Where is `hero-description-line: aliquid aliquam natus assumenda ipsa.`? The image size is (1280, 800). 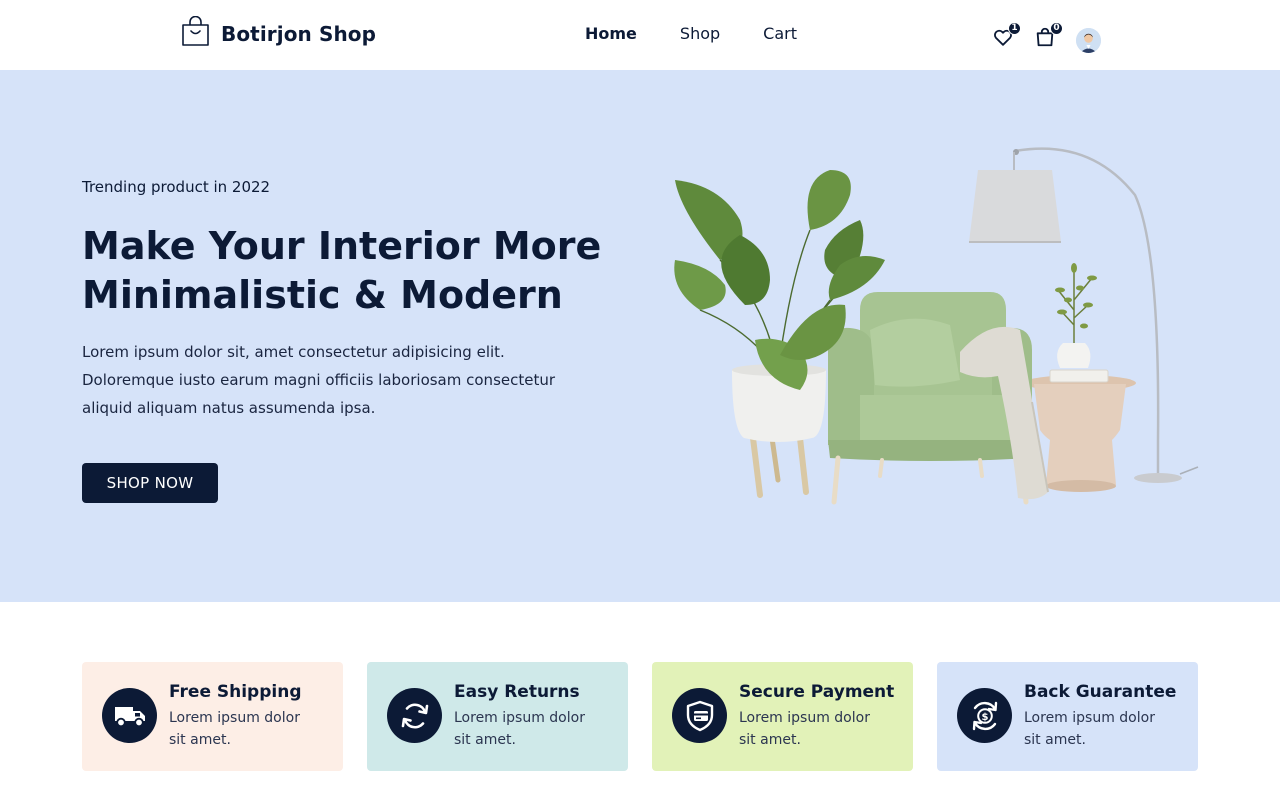
hero-description-line: aliquid aliquam natus assumenda ipsa. is located at coordinates (229, 408).